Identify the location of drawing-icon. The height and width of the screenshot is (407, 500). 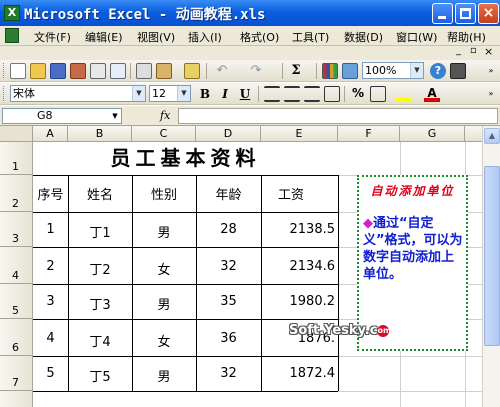
(350, 71).